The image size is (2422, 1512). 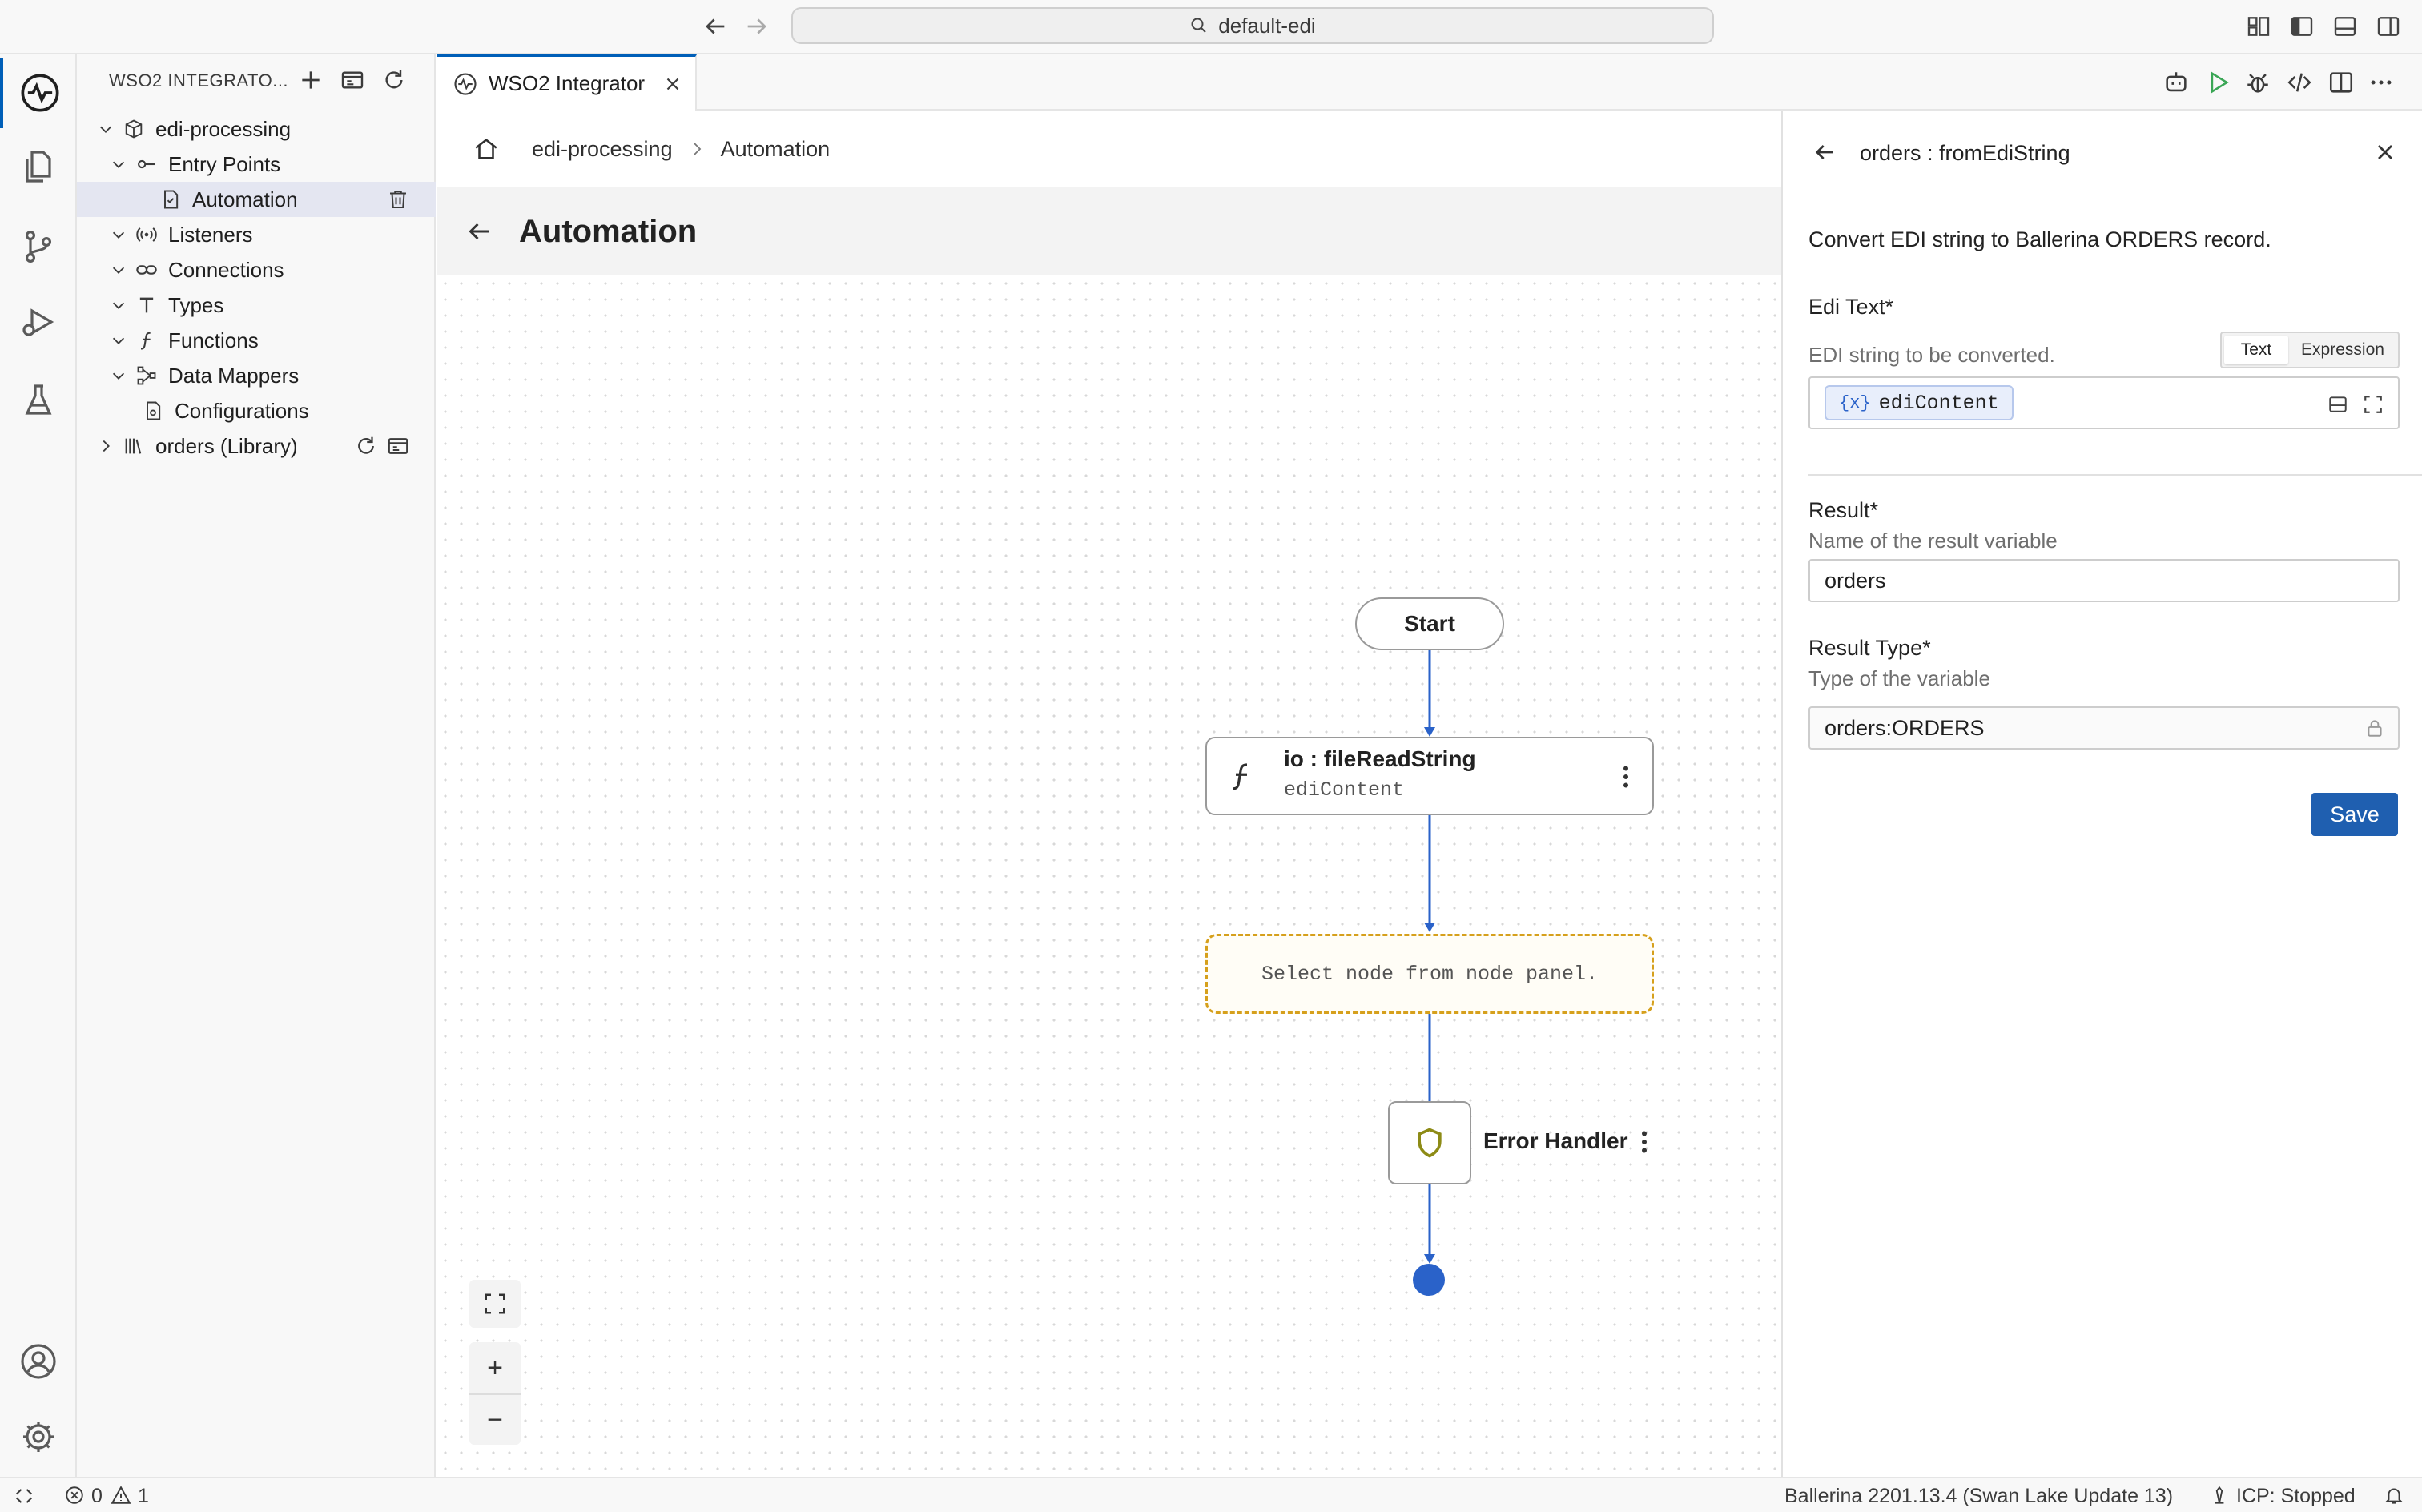 What do you see at coordinates (74, 1495) in the screenshot?
I see `error-circle-icon` at bounding box center [74, 1495].